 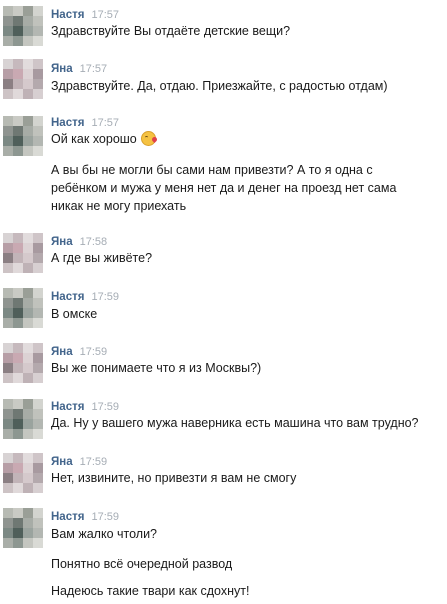 What do you see at coordinates (103, 139) in the screenshot?
I see `message-text: Ой как хорошо` at bounding box center [103, 139].